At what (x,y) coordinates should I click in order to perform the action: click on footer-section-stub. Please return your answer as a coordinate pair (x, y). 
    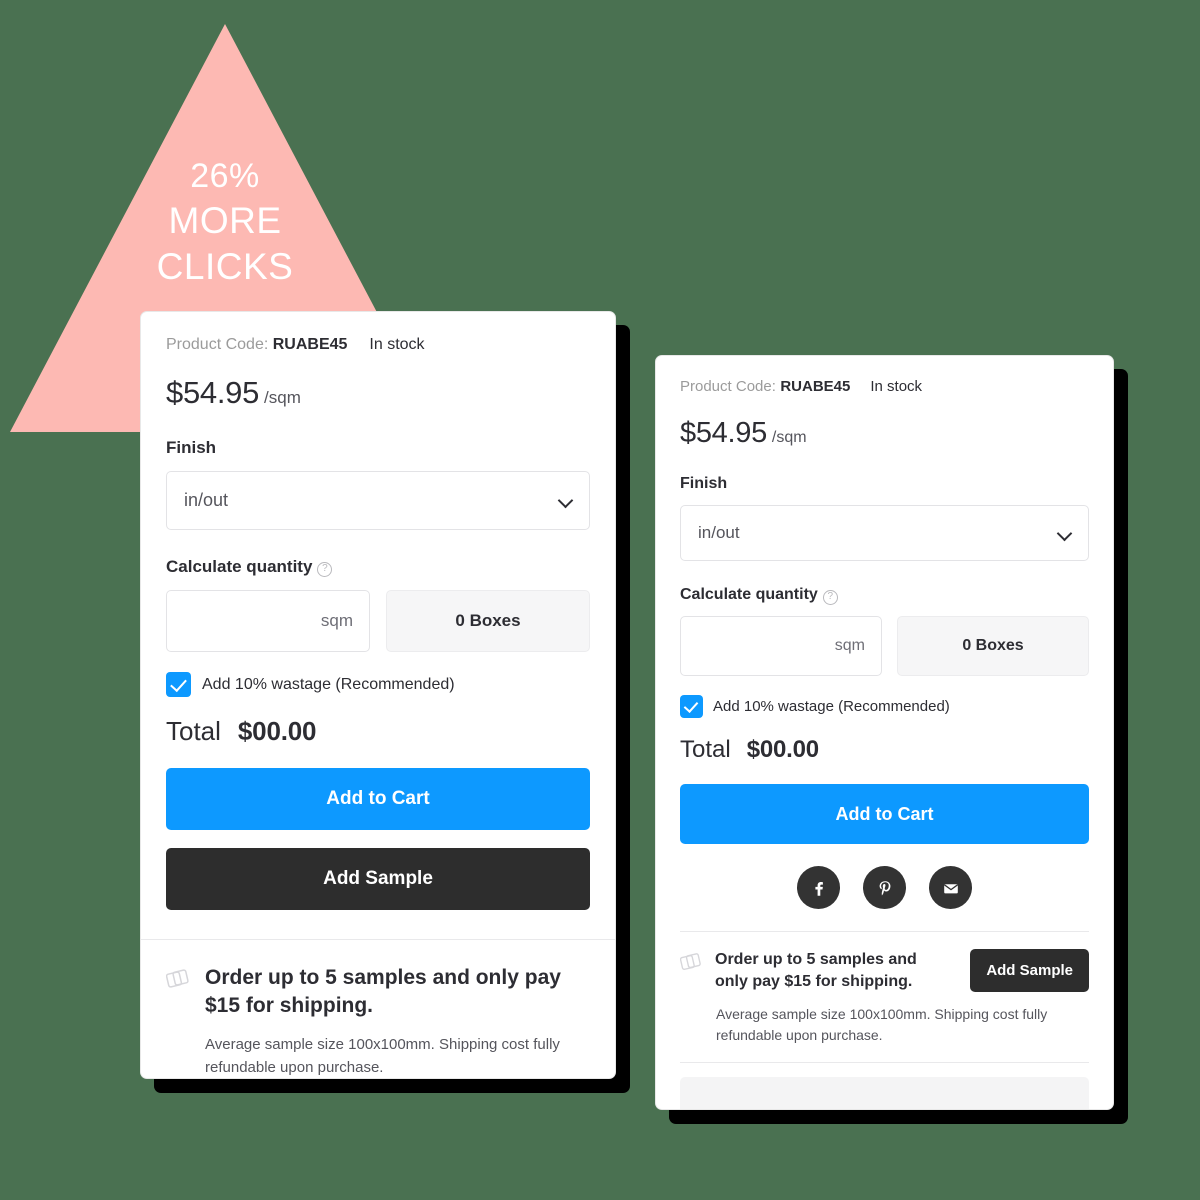
    Looking at the image, I should click on (884, 1093).